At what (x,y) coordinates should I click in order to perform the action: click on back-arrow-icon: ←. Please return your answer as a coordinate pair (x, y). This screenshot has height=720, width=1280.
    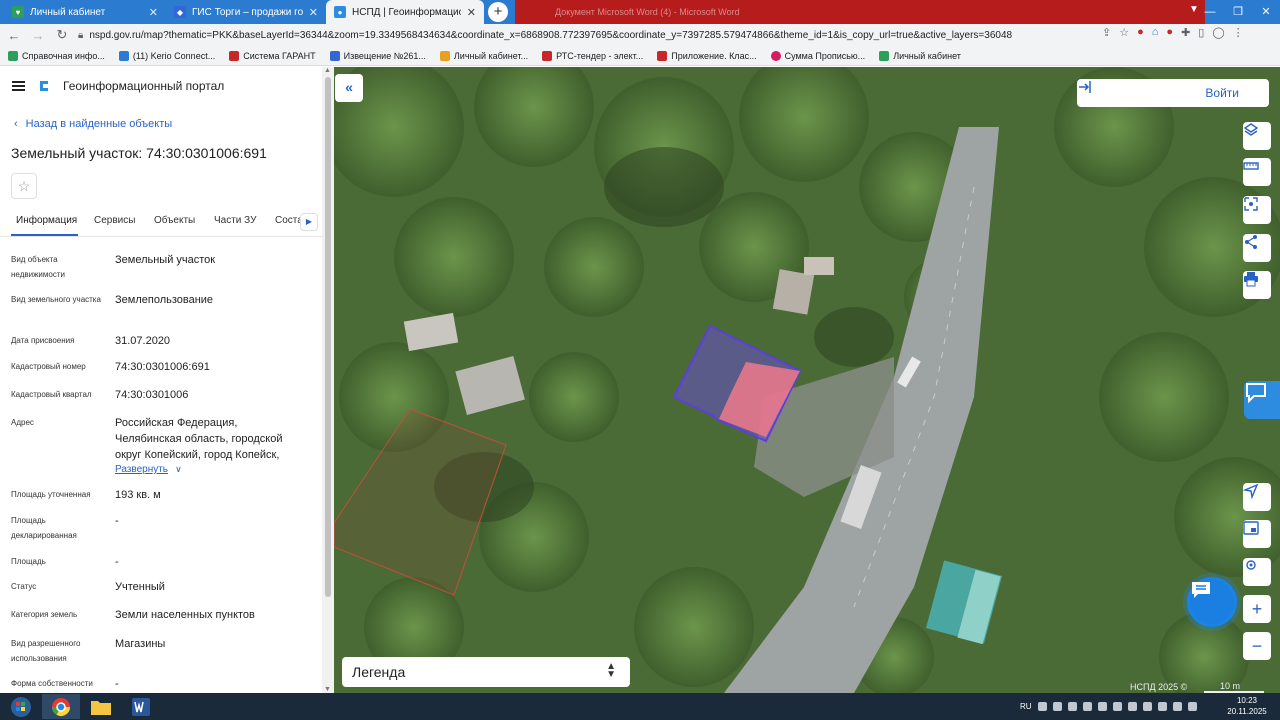
    Looking at the image, I should click on (14, 35).